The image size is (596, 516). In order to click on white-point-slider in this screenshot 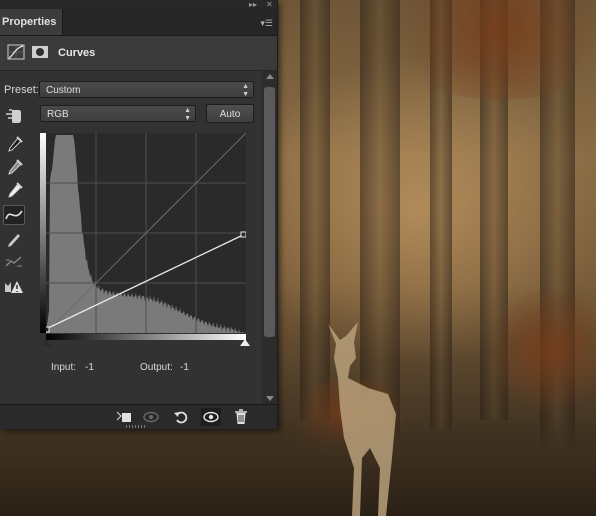, I will do `click(245, 342)`.